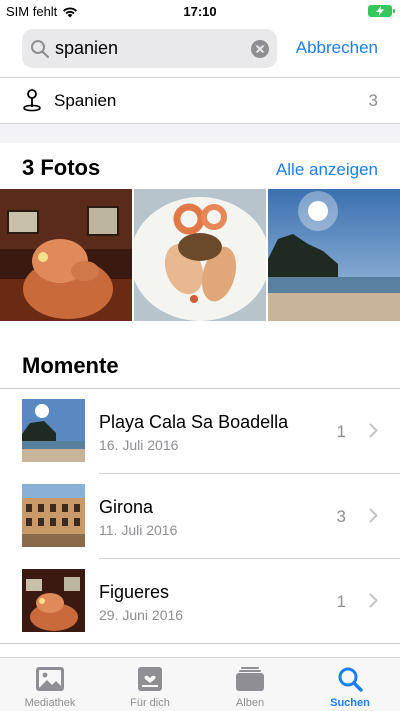 The height and width of the screenshot is (711, 400). I want to click on tab-label: Mediathek, so click(50, 703).